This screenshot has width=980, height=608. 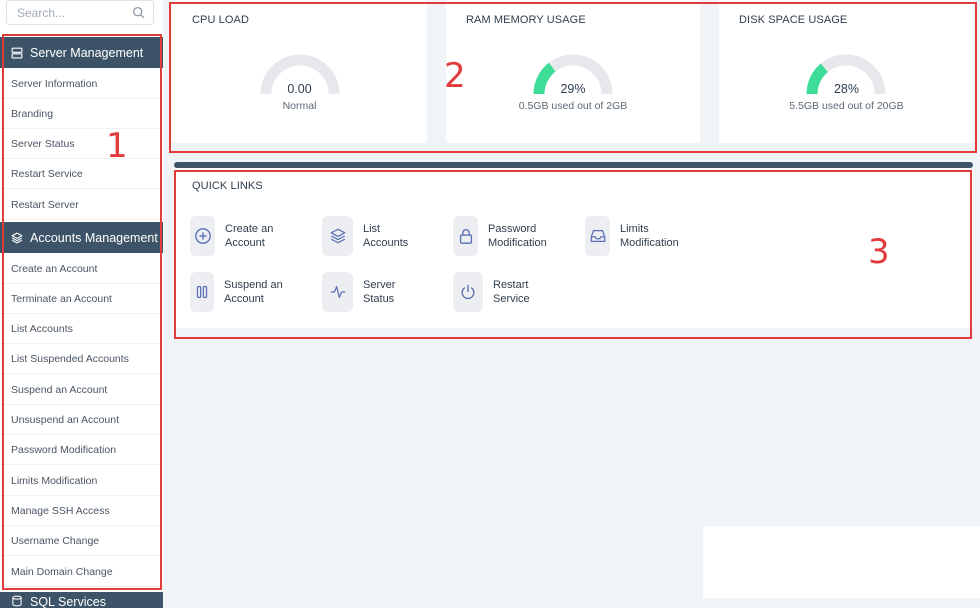 I want to click on quick-link-label: Limits, so click(x=634, y=229).